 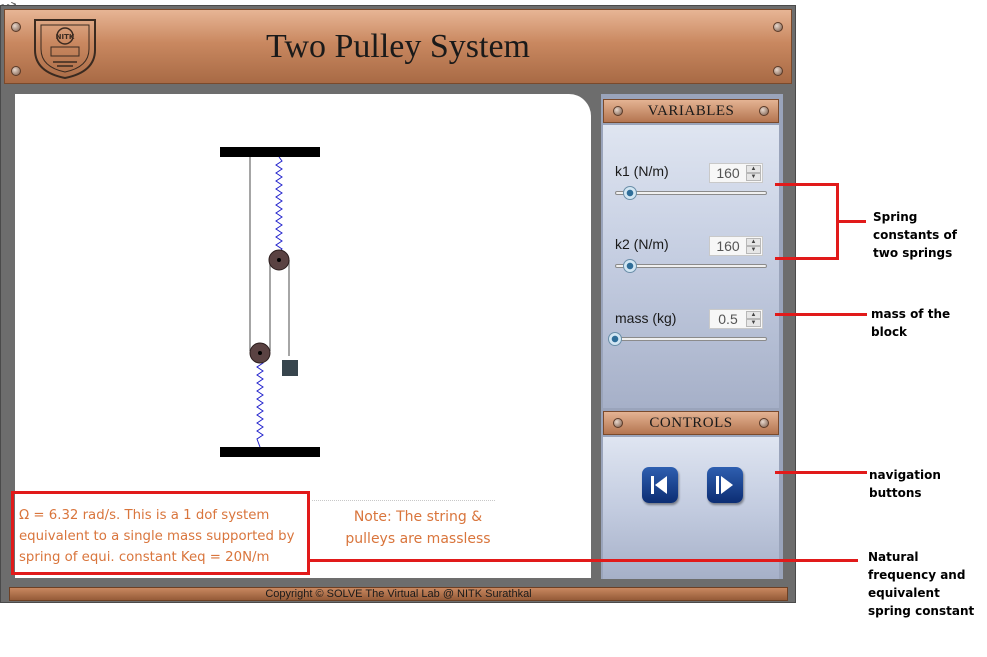 I want to click on skip-back-icon, so click(x=659, y=485).